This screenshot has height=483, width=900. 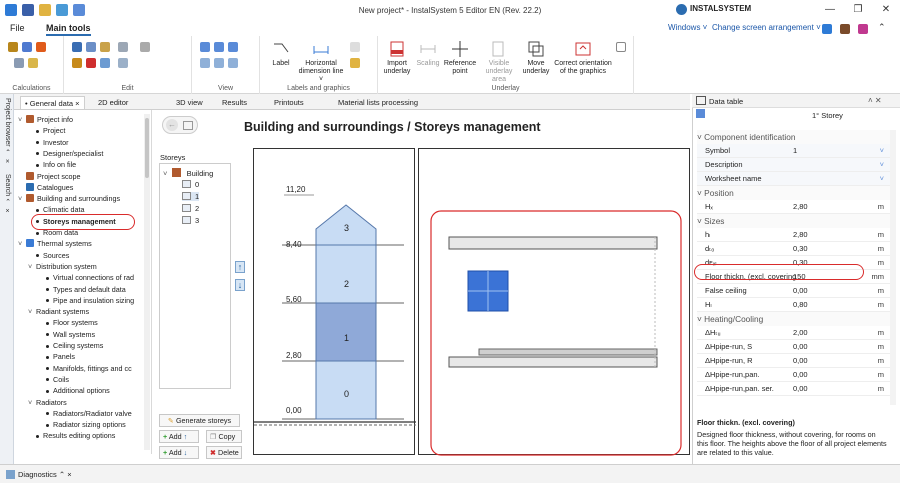 I want to click on property-row: Hₓ 2,80 m, so click(x=793, y=207).